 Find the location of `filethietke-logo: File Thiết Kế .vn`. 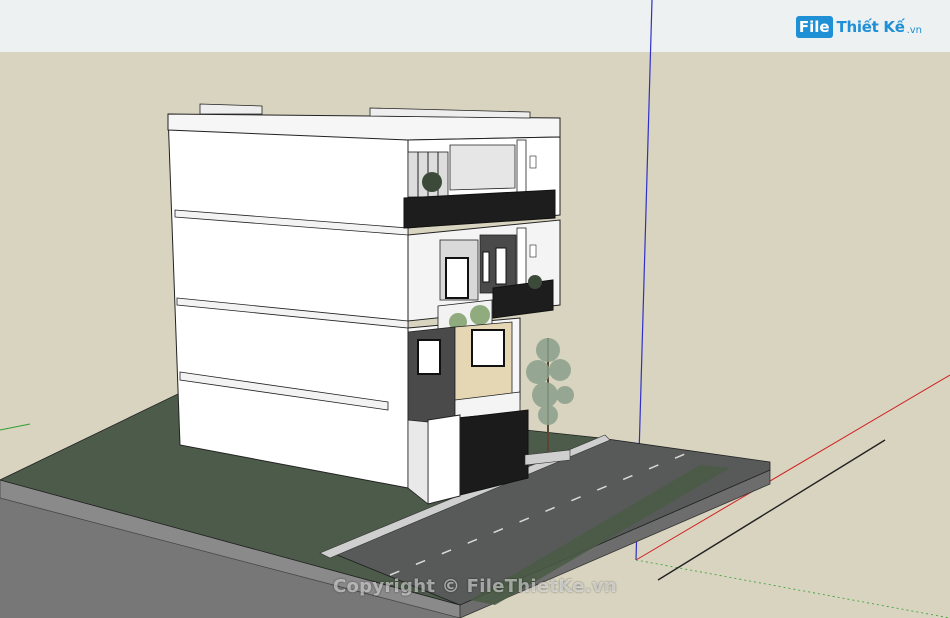

filethietke-logo: File Thiết Kế .vn is located at coordinates (858, 27).